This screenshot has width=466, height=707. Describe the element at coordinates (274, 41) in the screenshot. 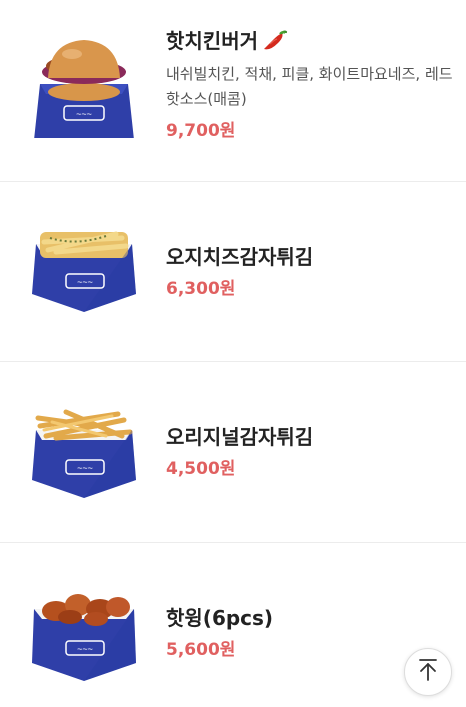

I see `chili-pepper-icon` at that location.